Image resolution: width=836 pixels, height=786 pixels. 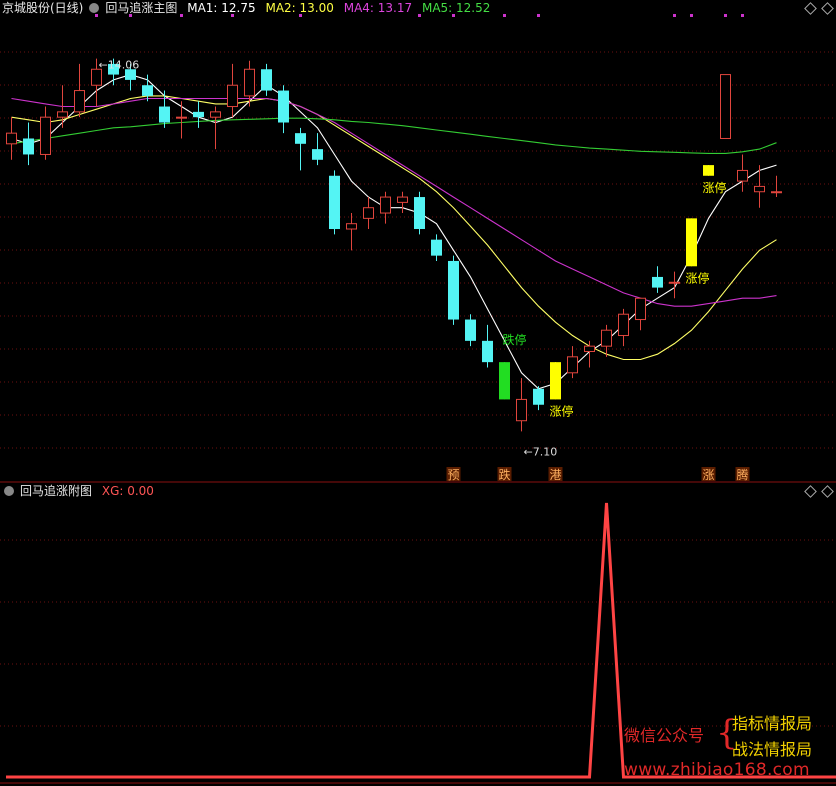 I want to click on watermark-wechat: 微信公众号, so click(x=664, y=735).